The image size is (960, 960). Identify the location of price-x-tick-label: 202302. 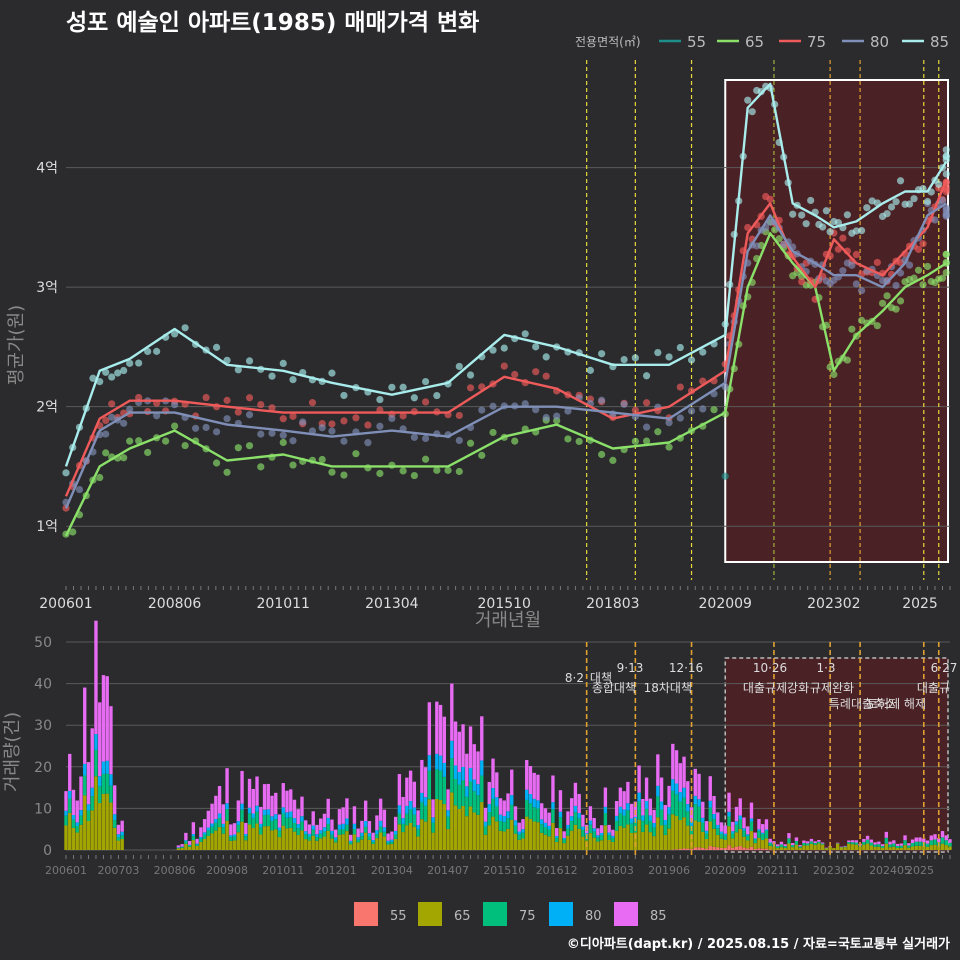
(833, 604).